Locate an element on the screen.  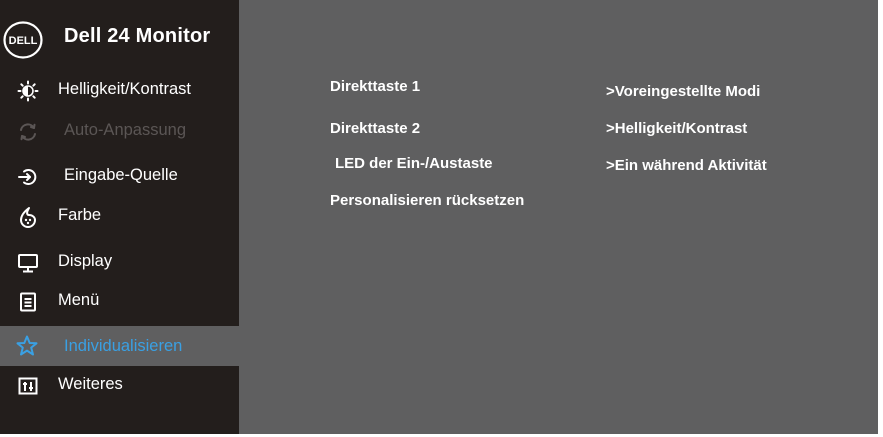
dell-logo-text: DELL is located at coordinates (23, 41).